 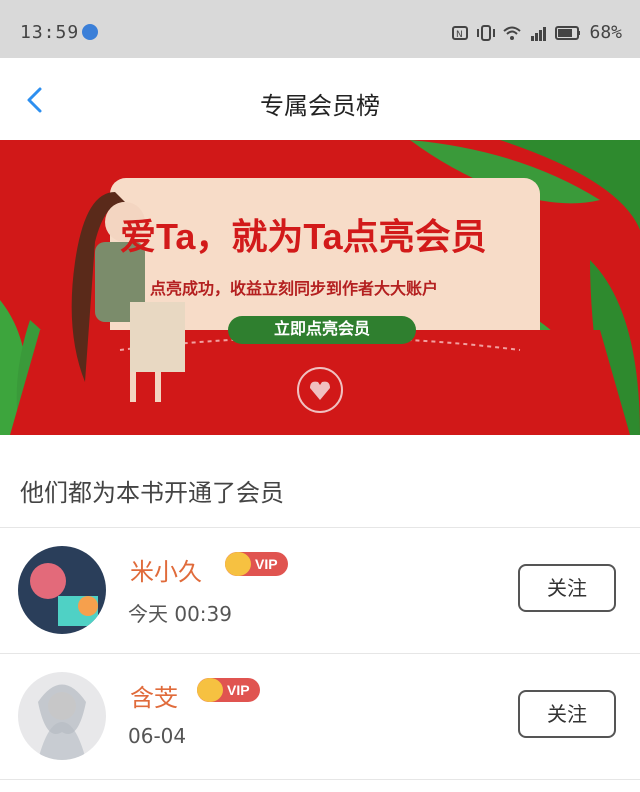 I want to click on status-icons: N 68%, so click(x=536, y=32).